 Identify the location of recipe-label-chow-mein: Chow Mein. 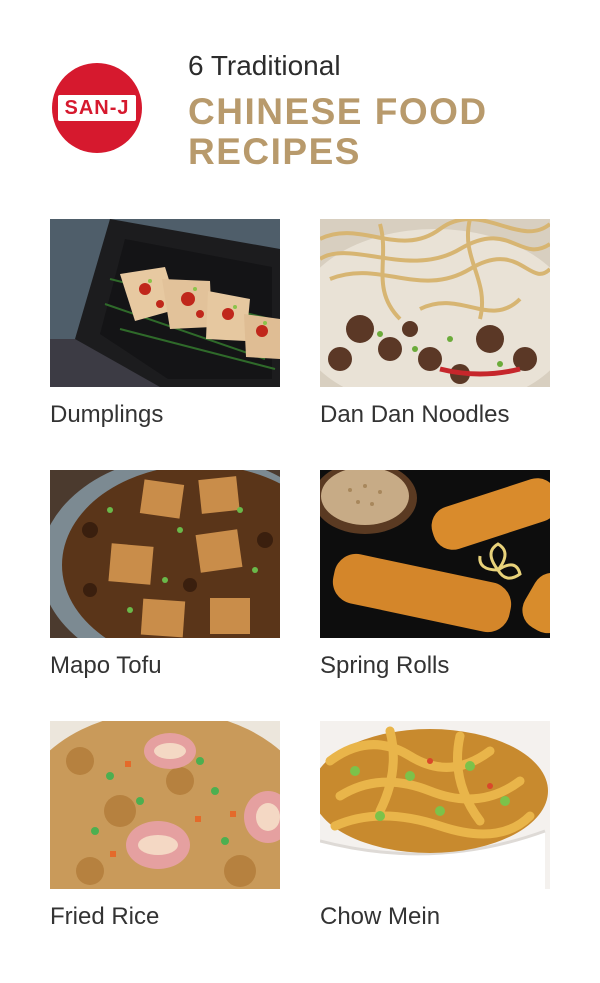
(435, 917).